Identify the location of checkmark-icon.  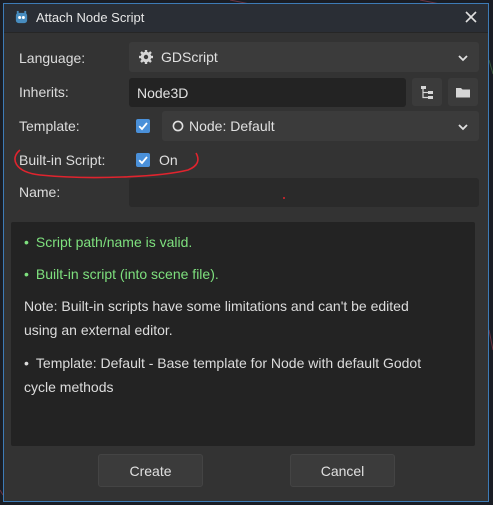
(143, 126).